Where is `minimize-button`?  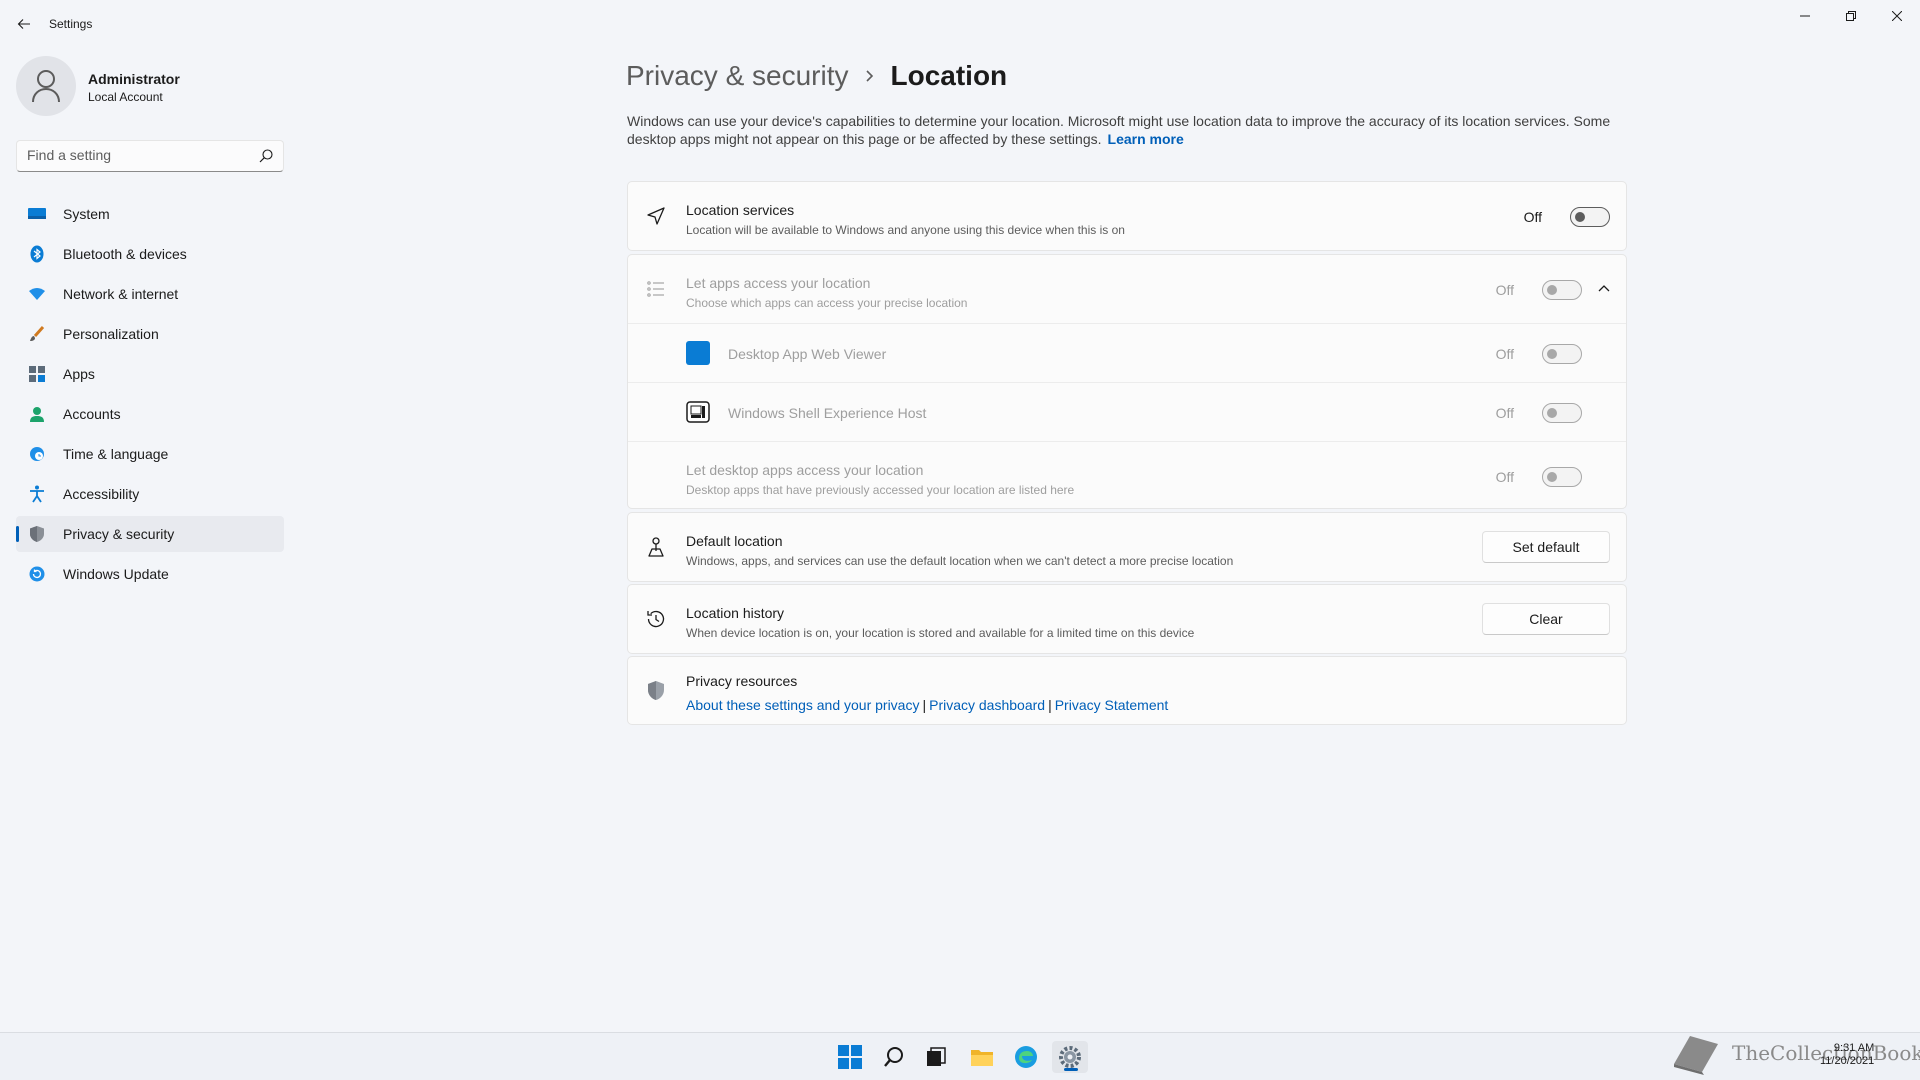 minimize-button is located at coordinates (1805, 16).